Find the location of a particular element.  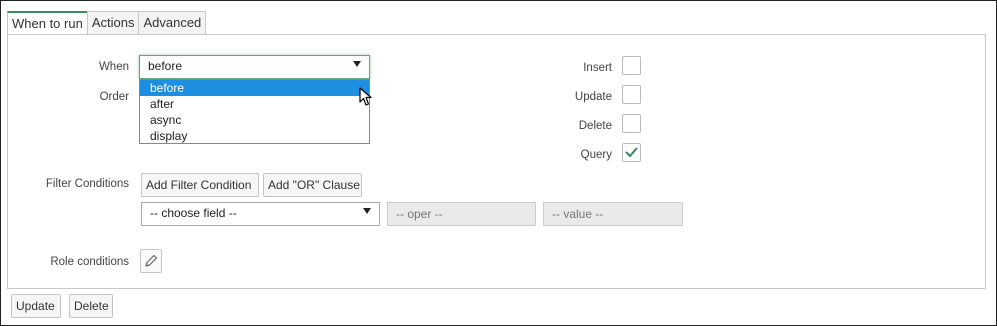

delete-button: Delete is located at coordinates (91, 306).